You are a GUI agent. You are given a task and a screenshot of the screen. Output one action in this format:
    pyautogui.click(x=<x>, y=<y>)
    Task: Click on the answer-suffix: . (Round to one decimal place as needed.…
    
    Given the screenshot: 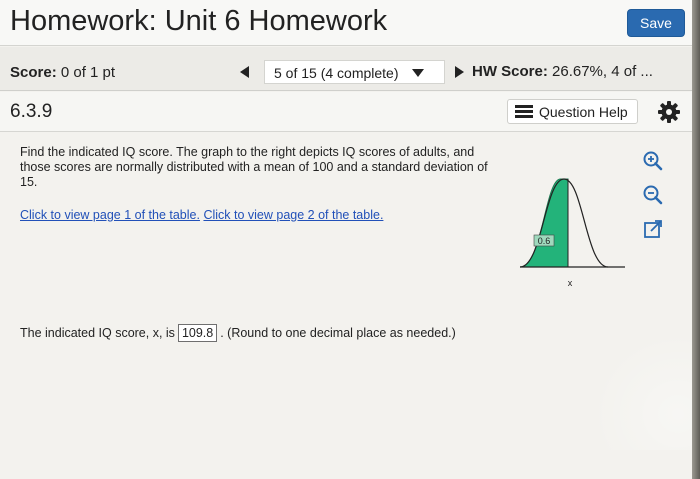 What is the action you would take?
    pyautogui.click(x=338, y=333)
    